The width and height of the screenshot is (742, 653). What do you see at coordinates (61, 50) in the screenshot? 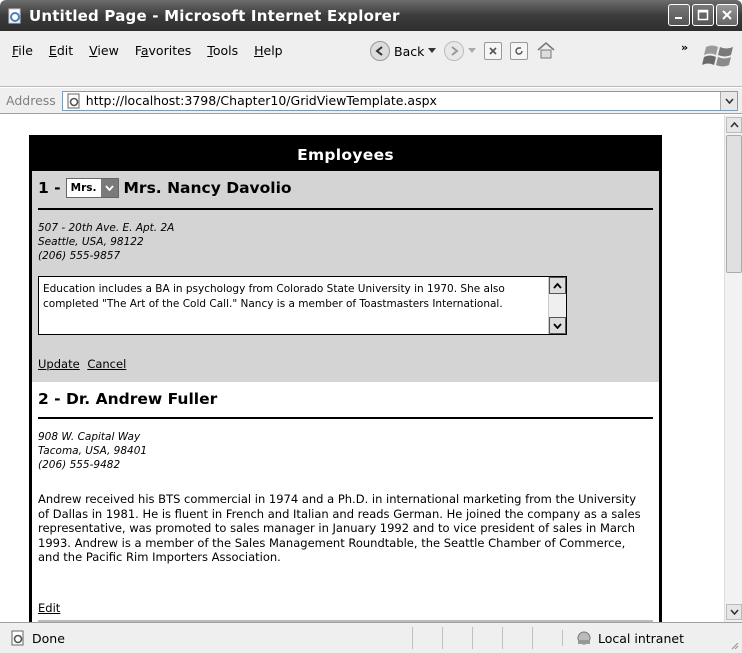
I see `menu-edit: Edit` at bounding box center [61, 50].